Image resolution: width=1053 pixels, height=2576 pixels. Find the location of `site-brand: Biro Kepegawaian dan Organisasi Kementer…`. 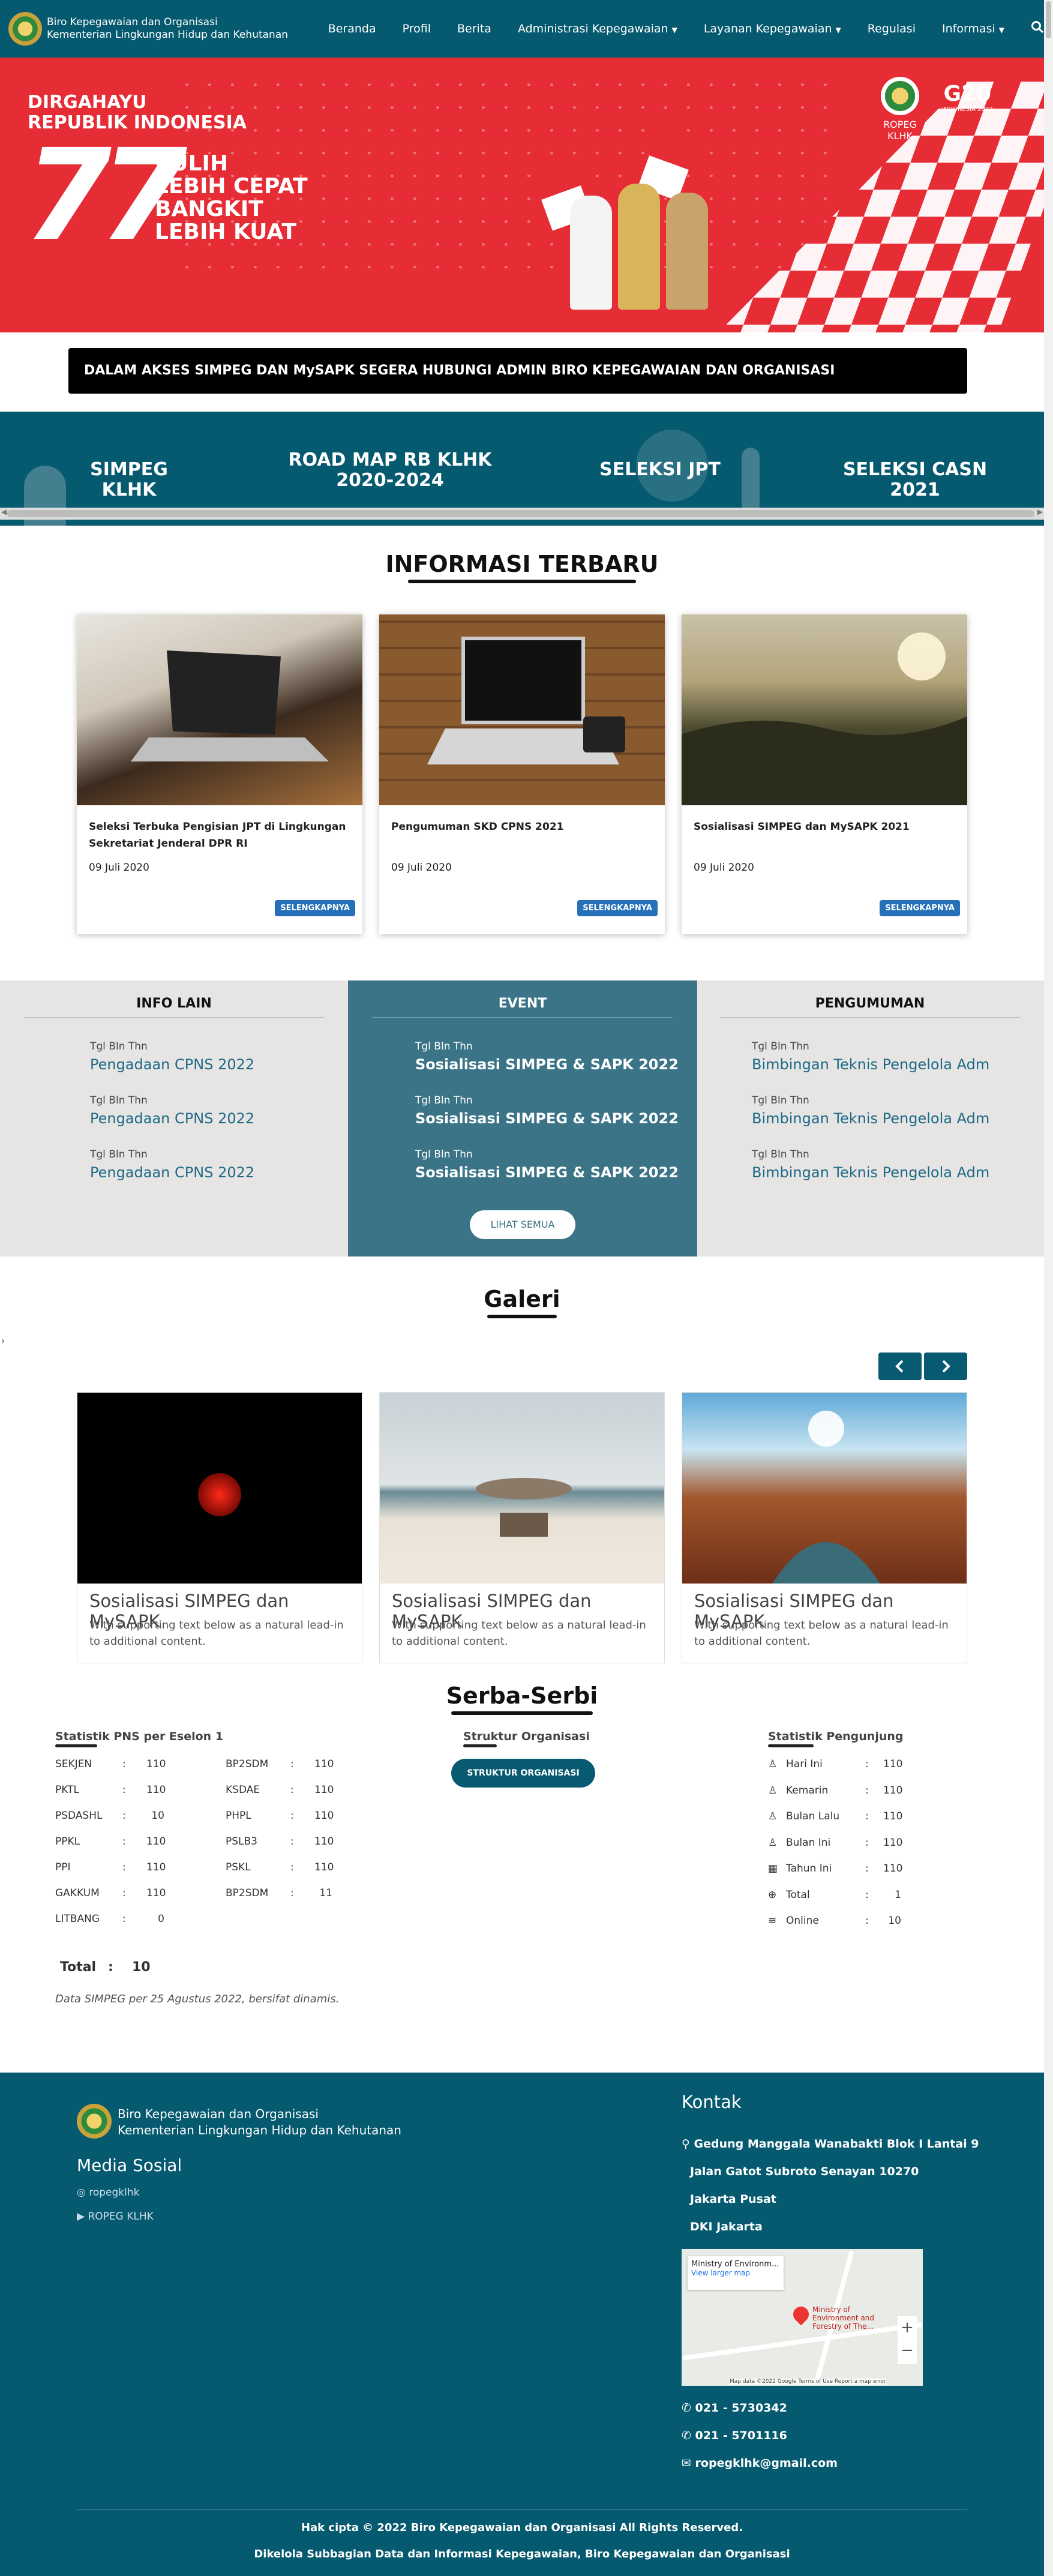

site-brand: Biro Kepegawaian dan Organisasi Kementer… is located at coordinates (169, 28).